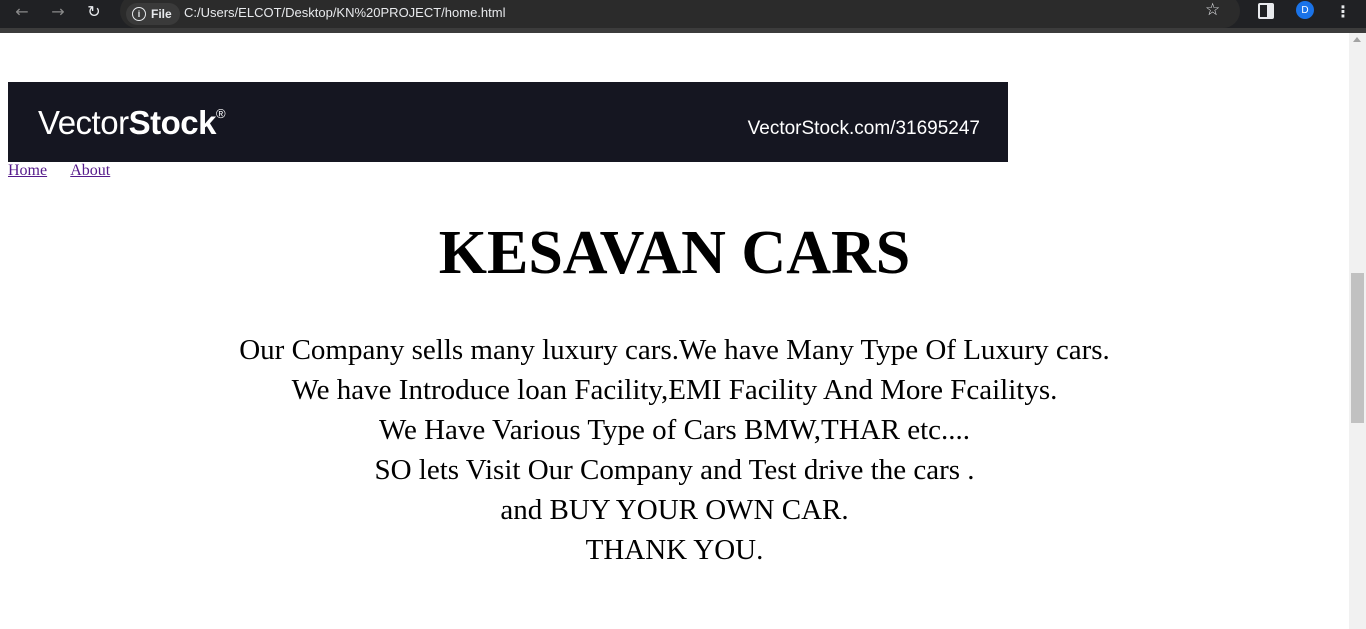 This screenshot has height=629, width=1366. I want to click on arrow-left-icon: ←, so click(22, 11).